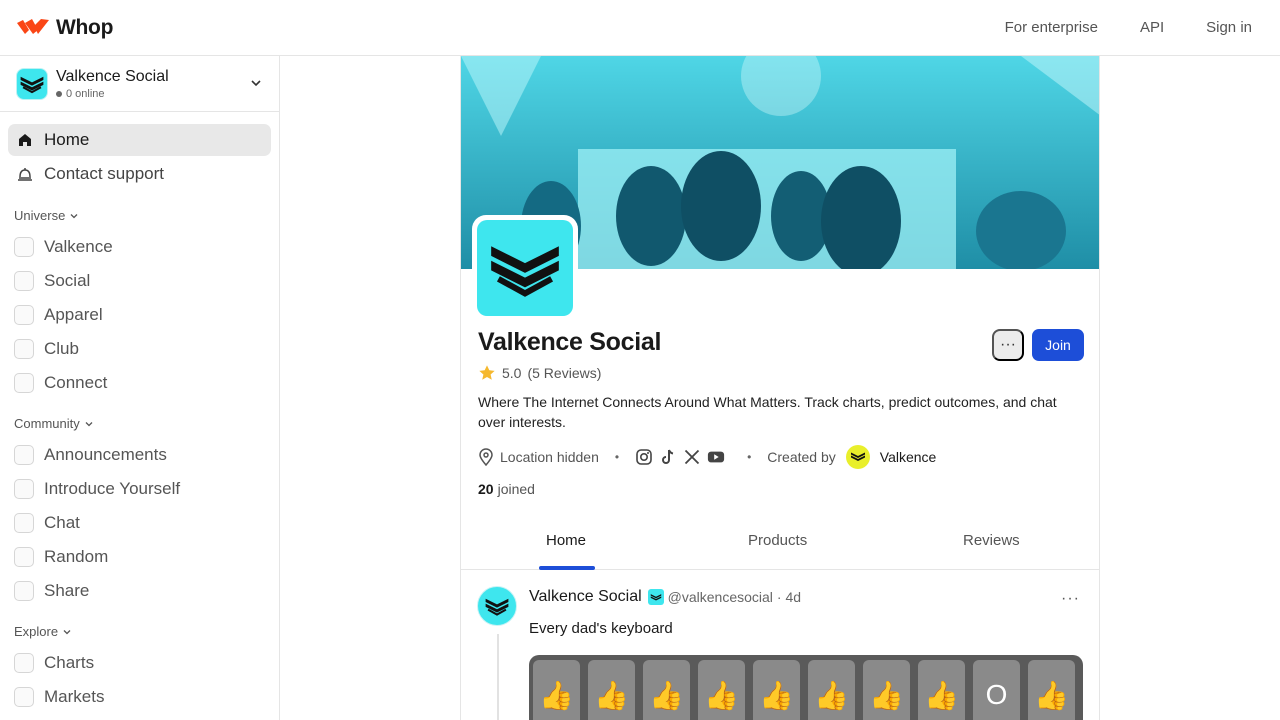  I want to click on post-author-avatar, so click(497, 606).